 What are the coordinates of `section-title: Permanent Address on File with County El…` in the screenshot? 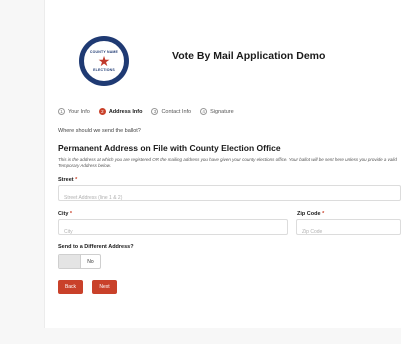 It's located at (169, 148).